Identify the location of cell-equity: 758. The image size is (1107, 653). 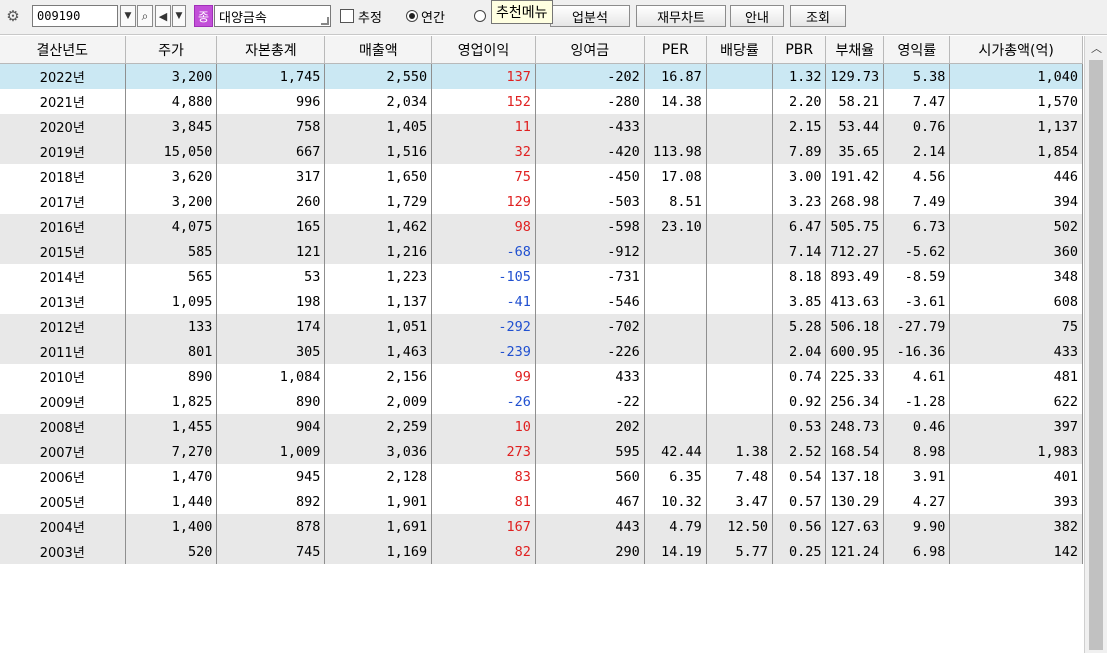
(271, 126).